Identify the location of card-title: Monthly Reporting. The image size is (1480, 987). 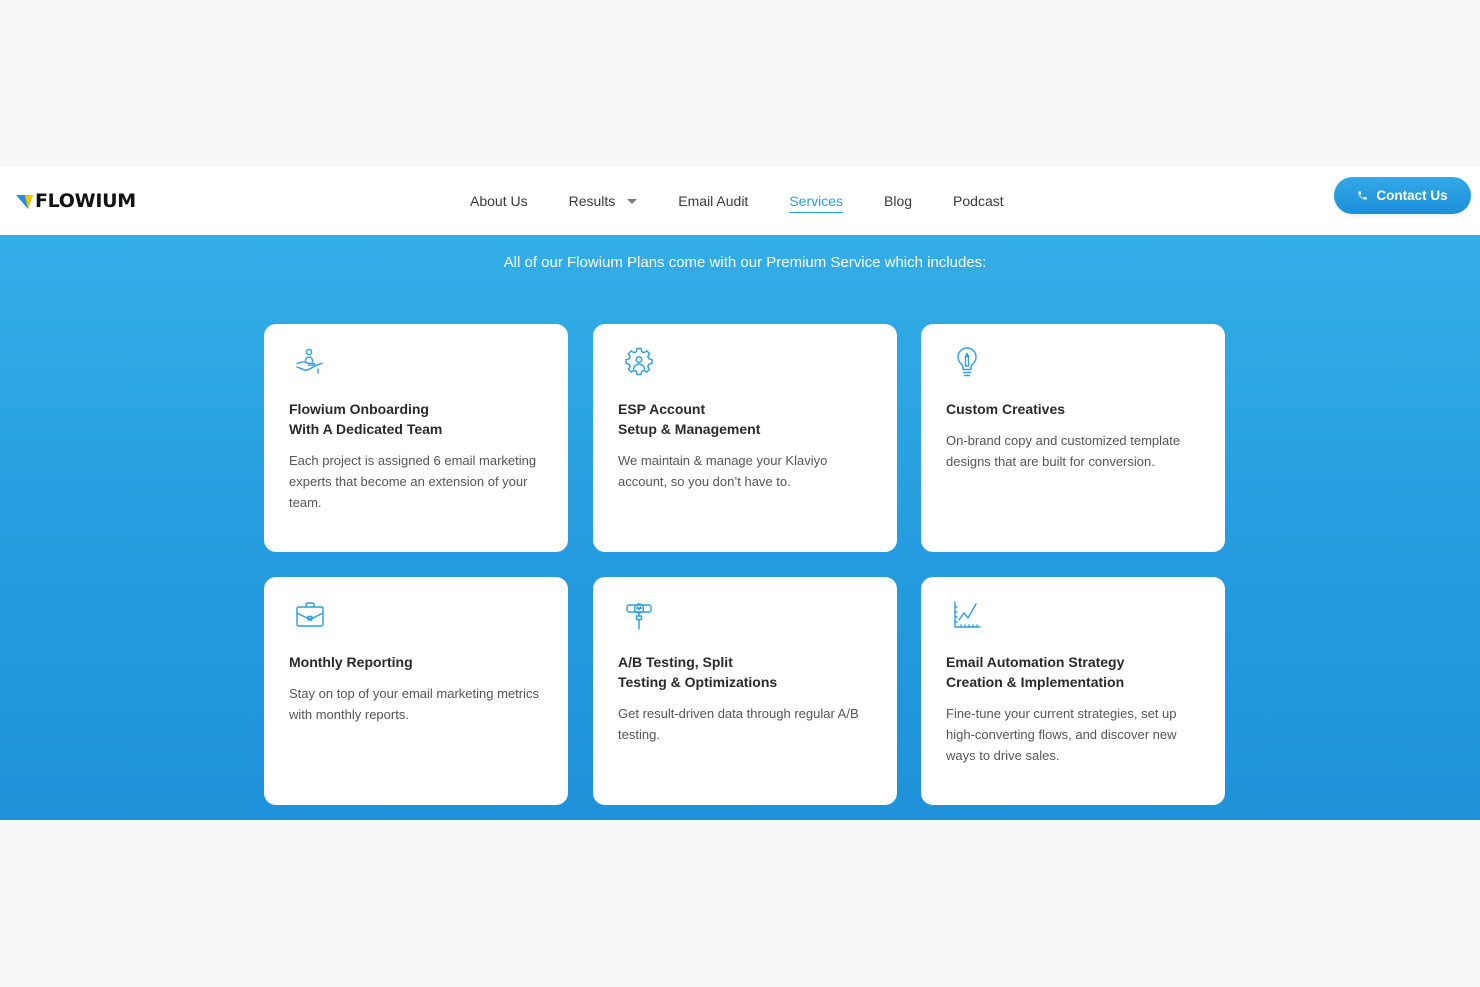
(418, 662).